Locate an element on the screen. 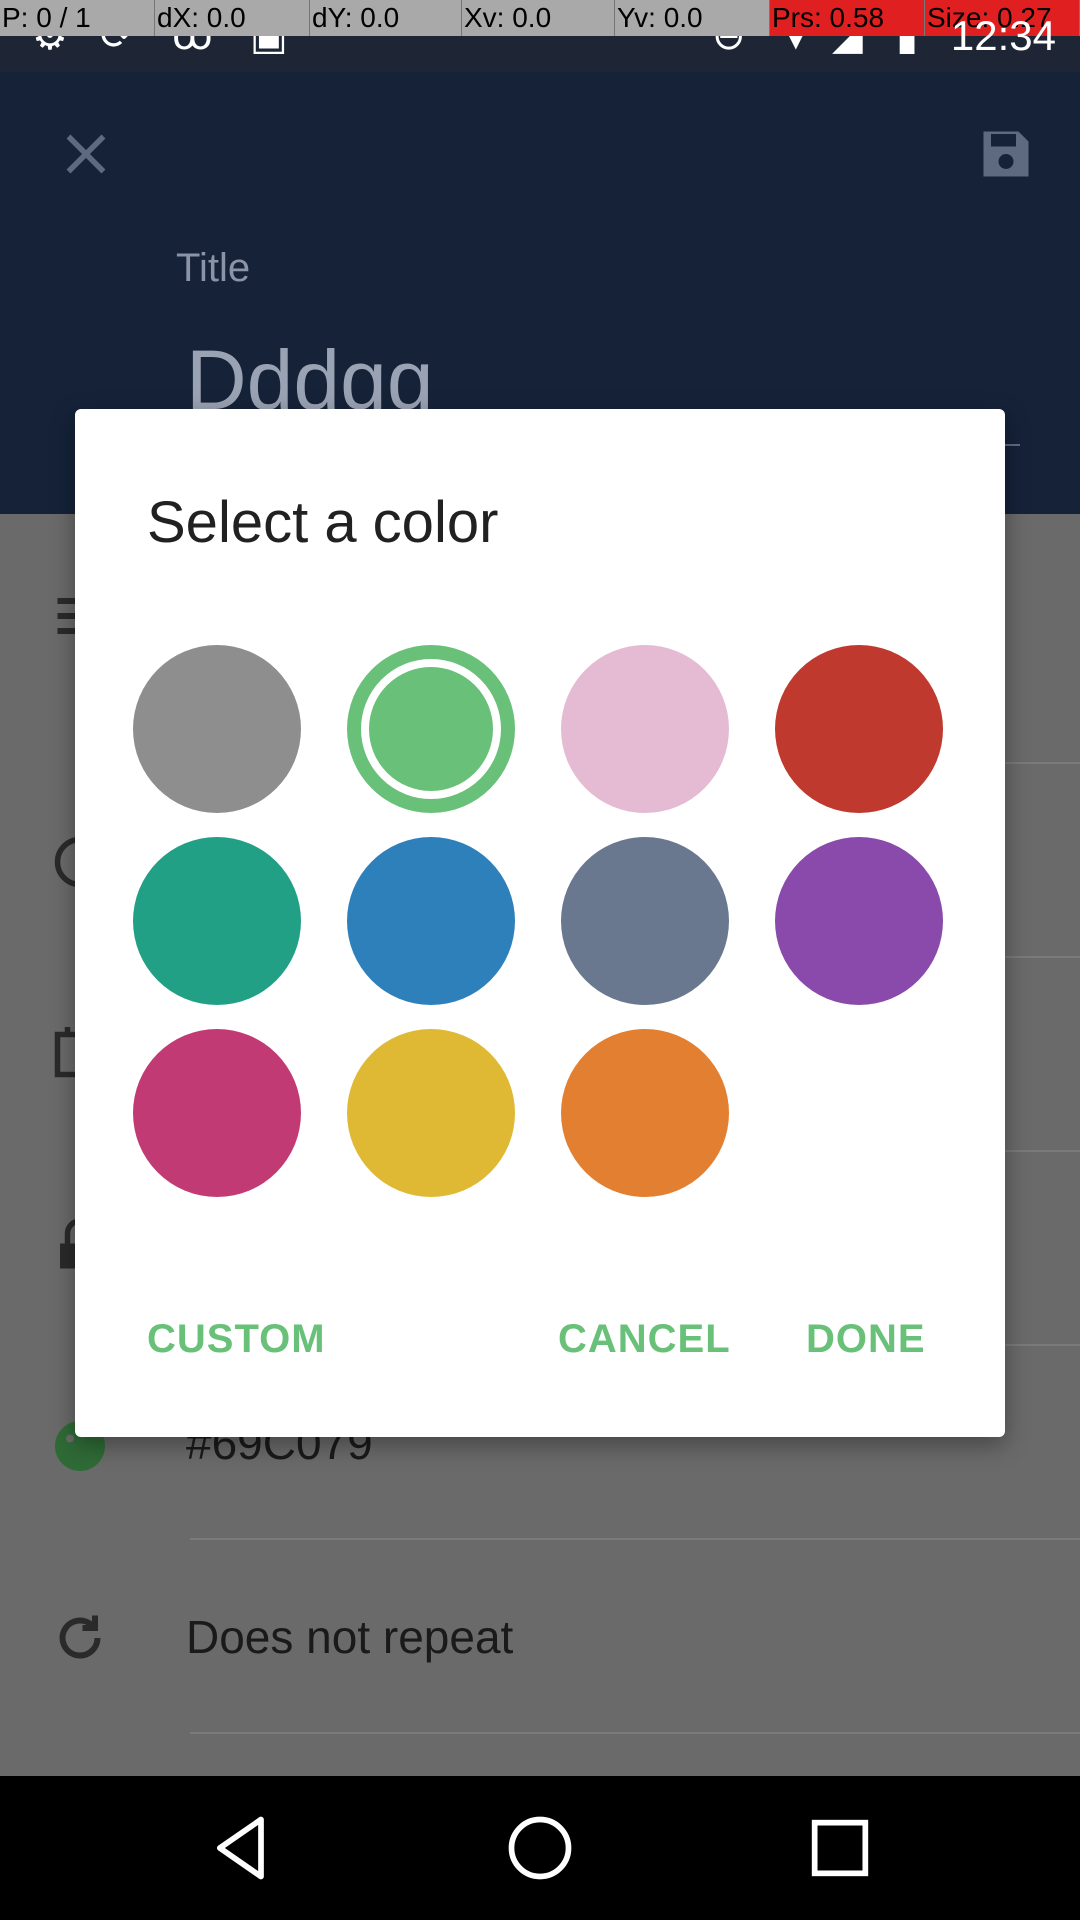 Image resolution: width=1080 pixels, height=1920 pixels. debug-yv: Yv: 0.0 is located at coordinates (692, 18).